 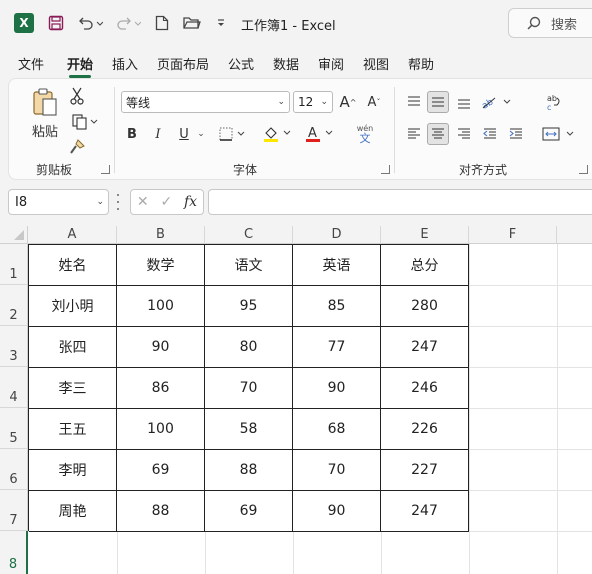 What do you see at coordinates (161, 235) in the screenshot?
I see `column-header-b: B` at bounding box center [161, 235].